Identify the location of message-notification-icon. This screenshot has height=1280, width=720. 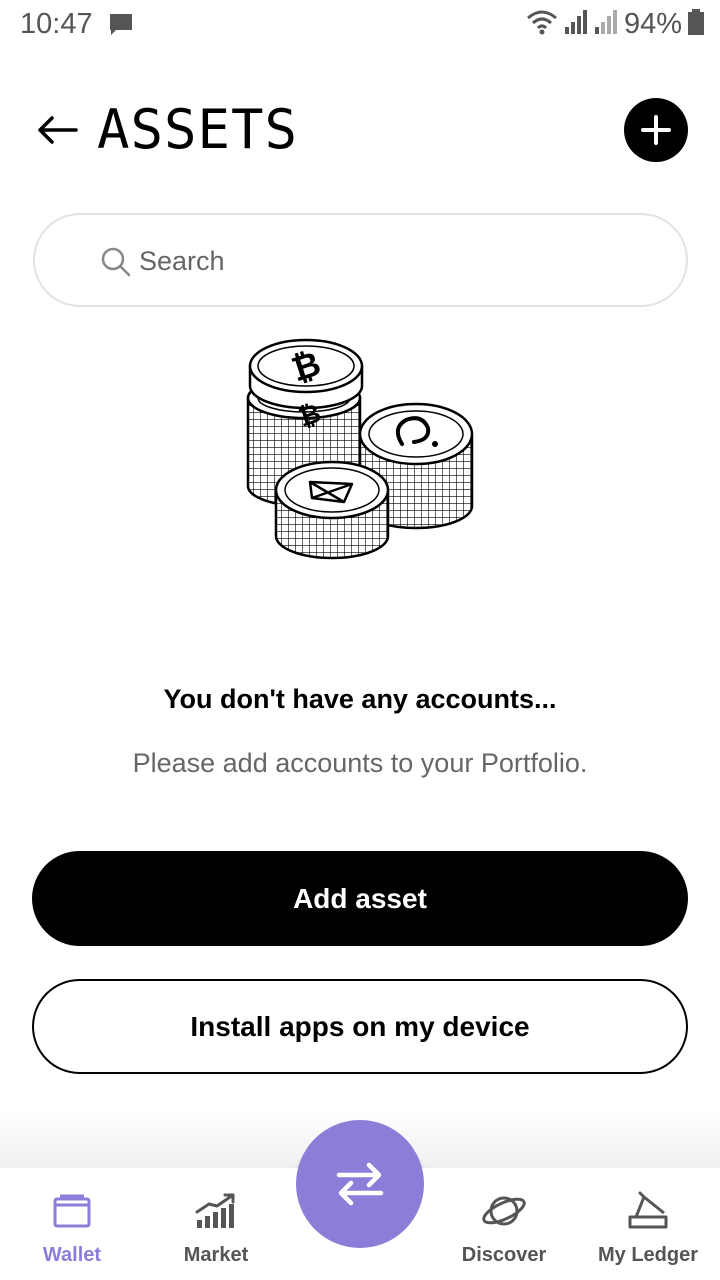
(121, 27).